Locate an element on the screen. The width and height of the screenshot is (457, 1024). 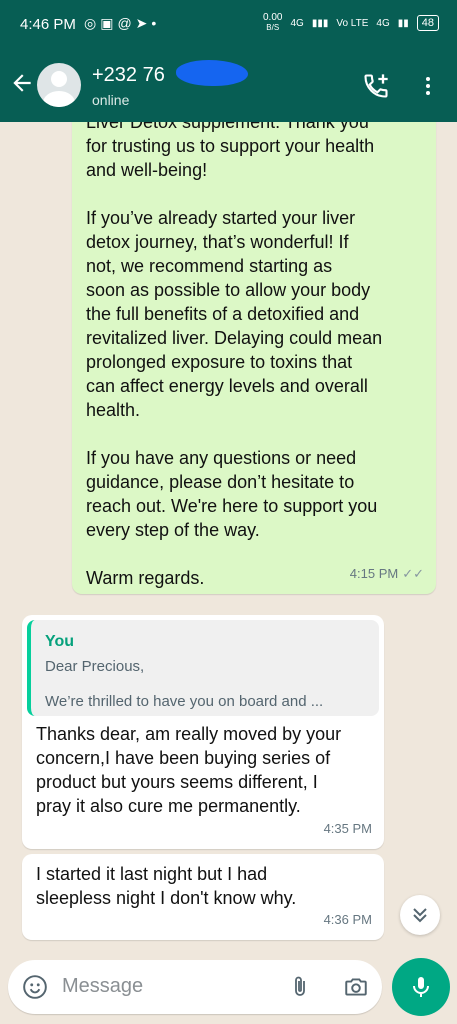
notification-icons: ◎▣@➤• is located at coordinates (122, 23).